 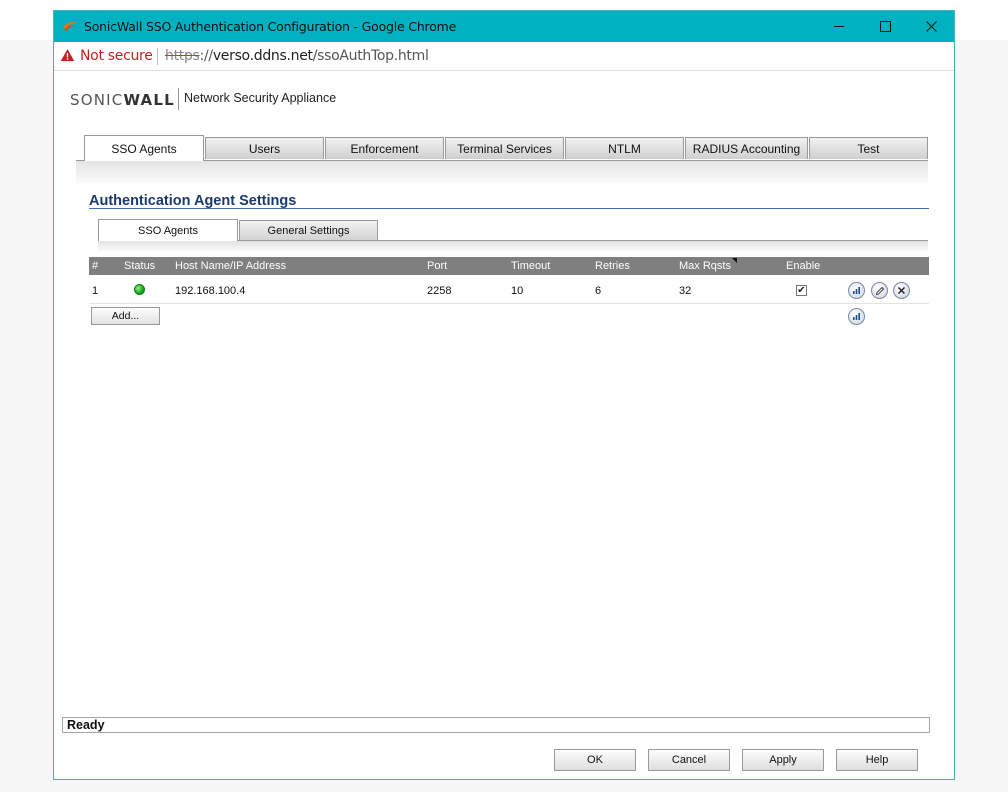 I want to click on section-rule, so click(x=509, y=208).